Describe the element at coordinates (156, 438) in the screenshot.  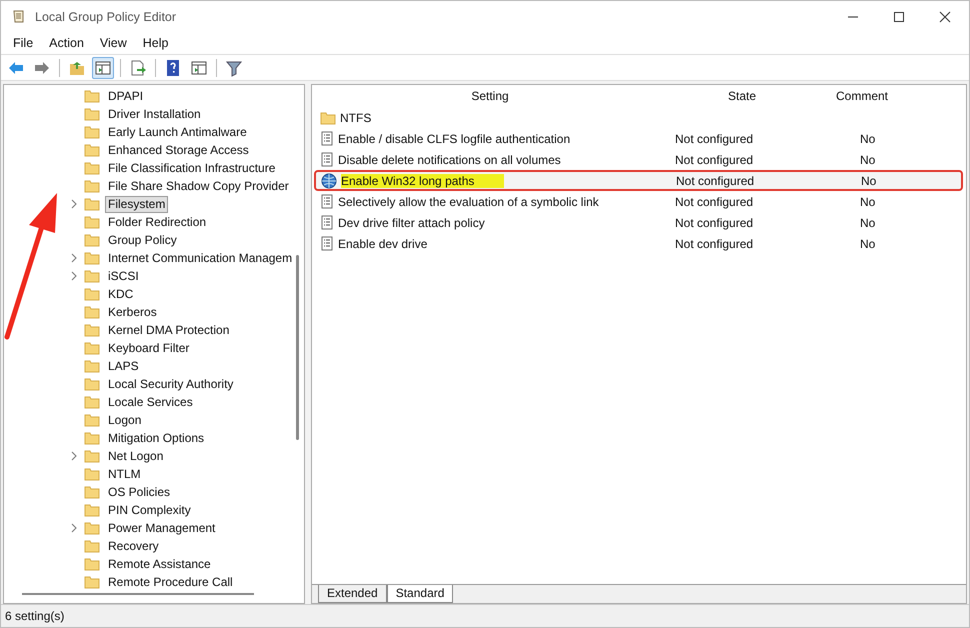
I see `tree-item: Mitigation Options` at that location.